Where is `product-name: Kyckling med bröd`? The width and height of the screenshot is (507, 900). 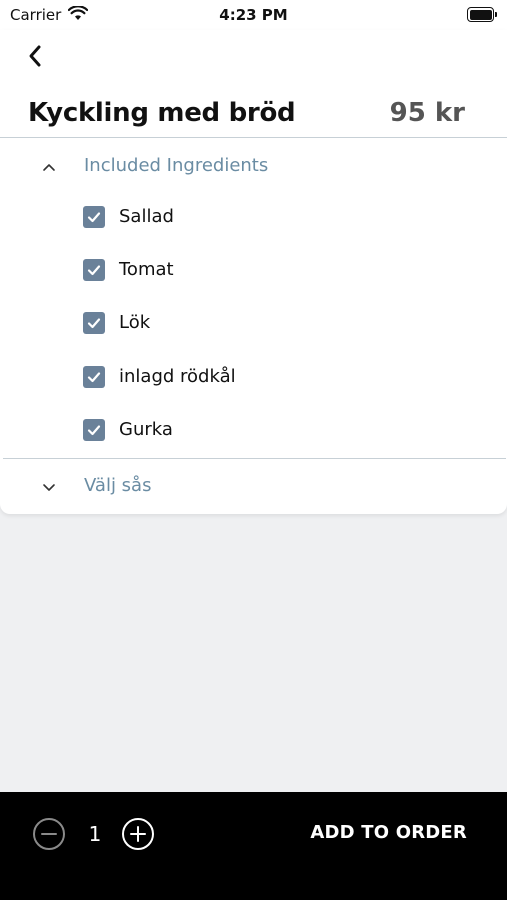 product-name: Kyckling med bröd is located at coordinates (162, 113).